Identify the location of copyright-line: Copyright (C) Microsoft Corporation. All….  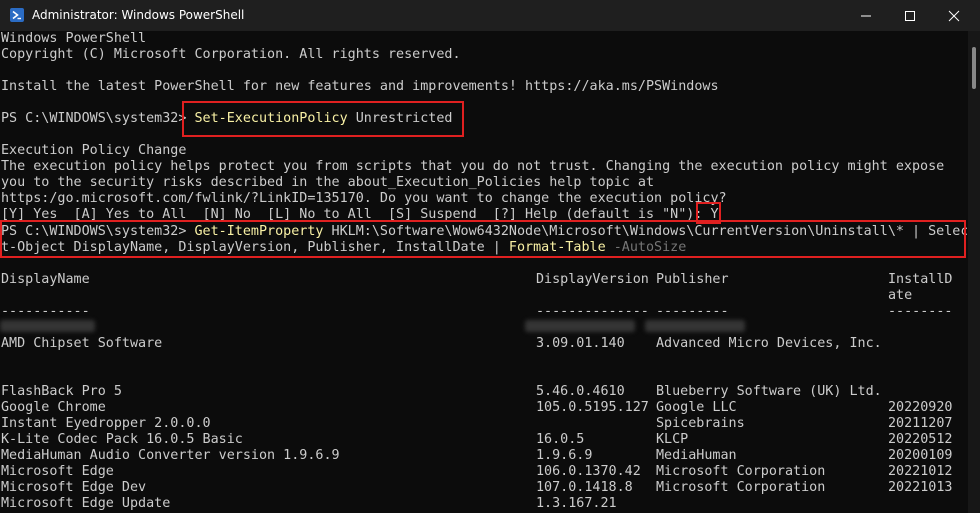
(231, 54).